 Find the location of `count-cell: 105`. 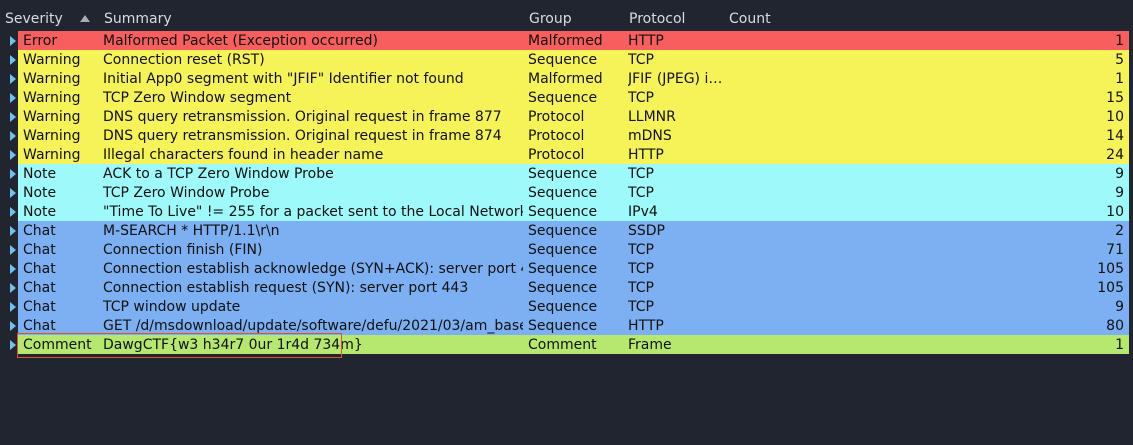

count-cell: 105 is located at coordinates (1110, 288).